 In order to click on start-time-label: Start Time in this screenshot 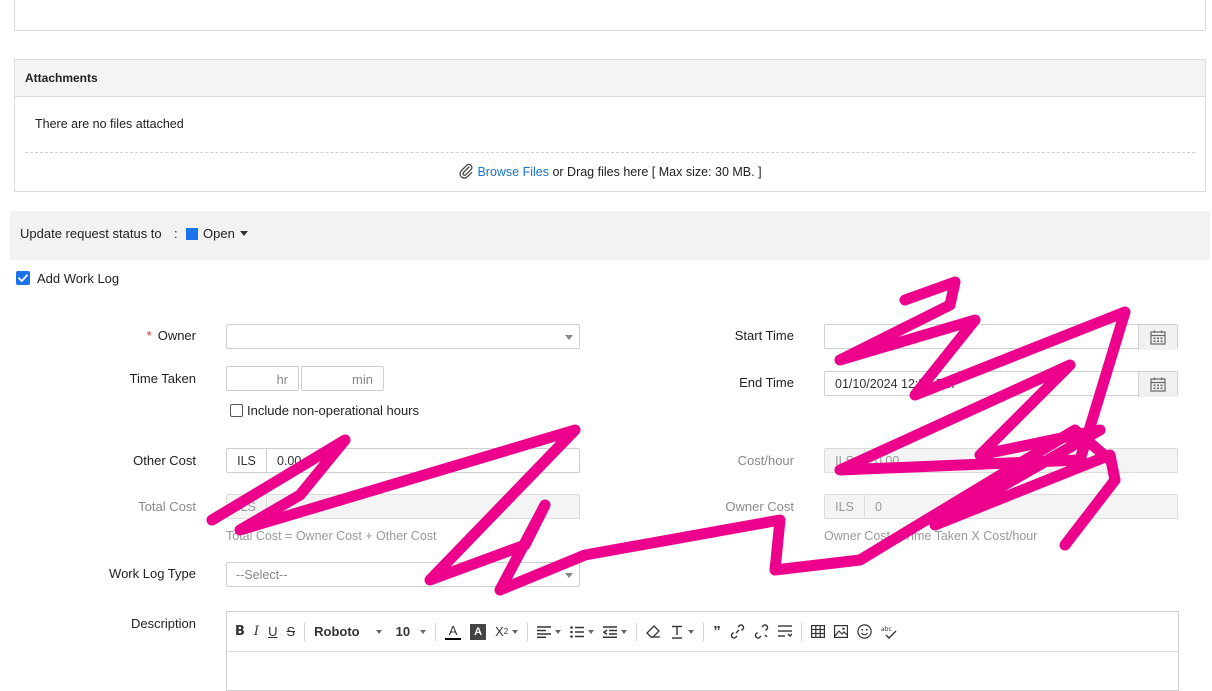, I will do `click(764, 335)`.